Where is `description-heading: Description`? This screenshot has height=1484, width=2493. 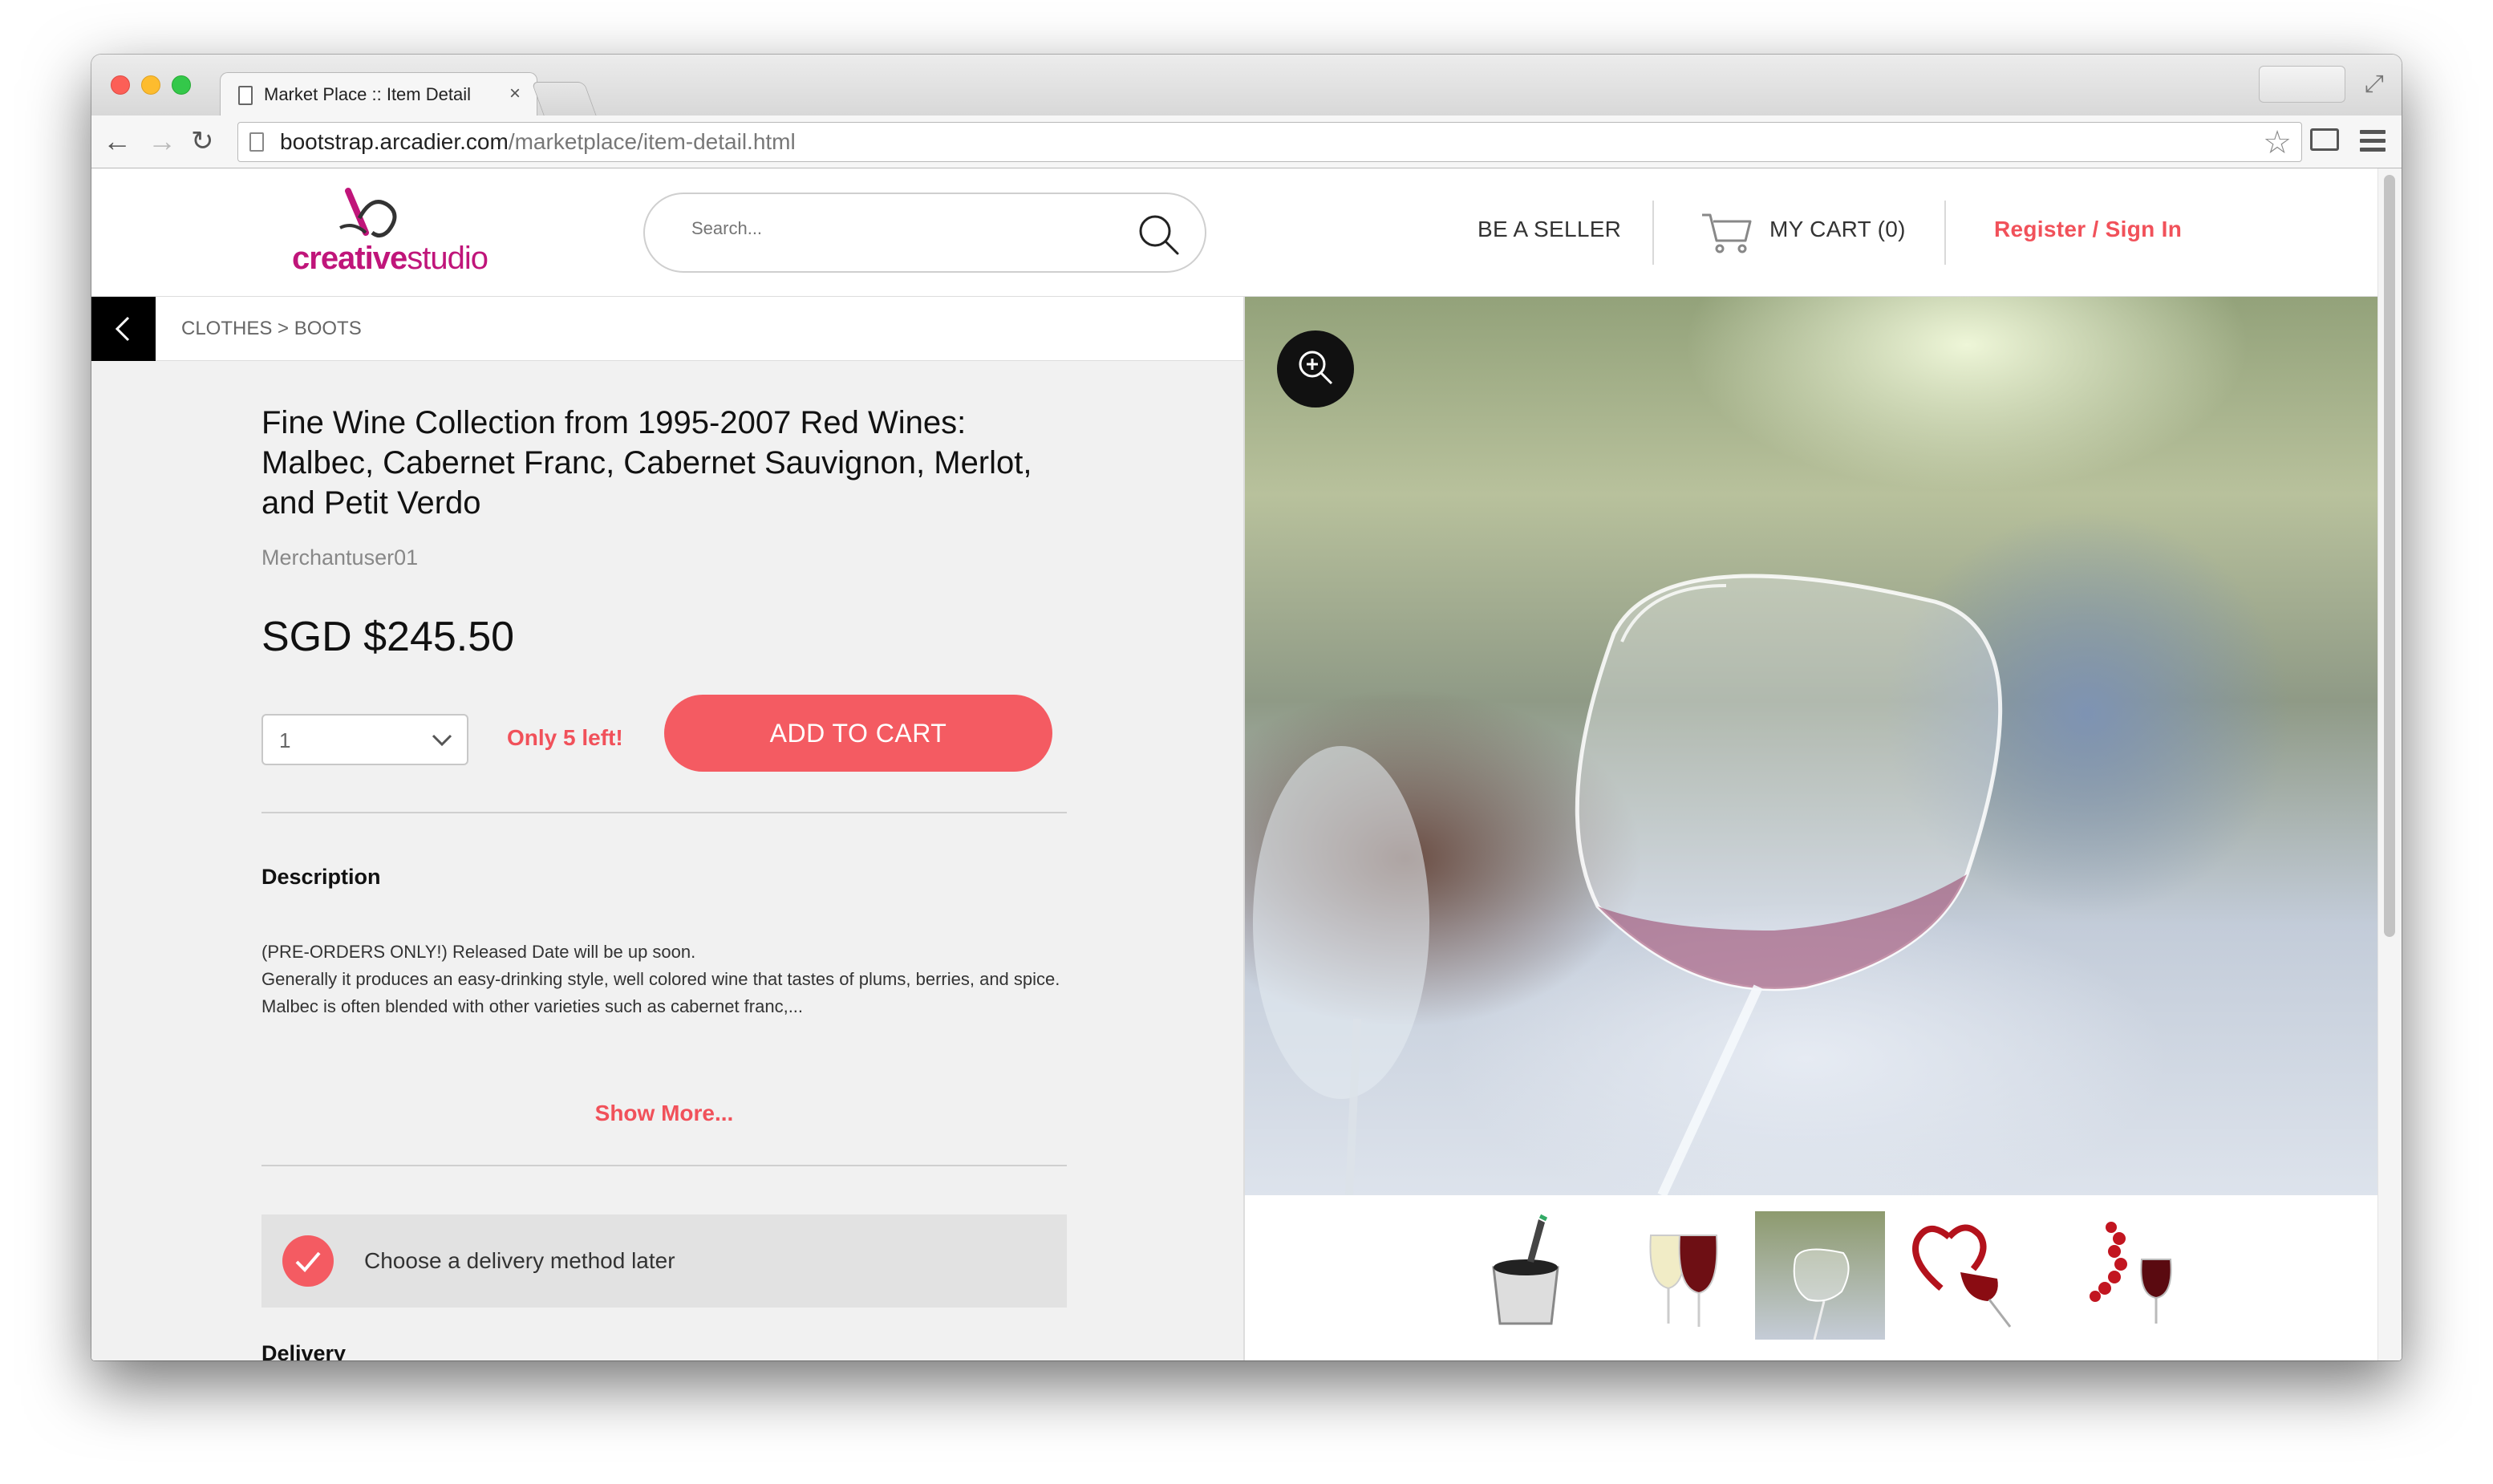 description-heading: Description is located at coordinates (321, 877).